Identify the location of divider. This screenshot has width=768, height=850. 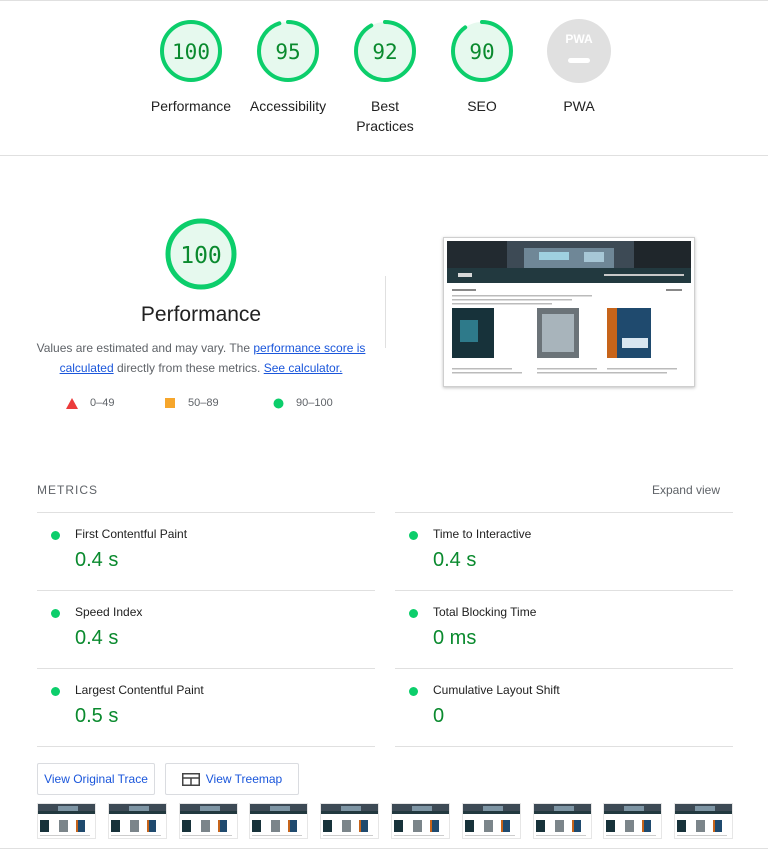
(385, 312).